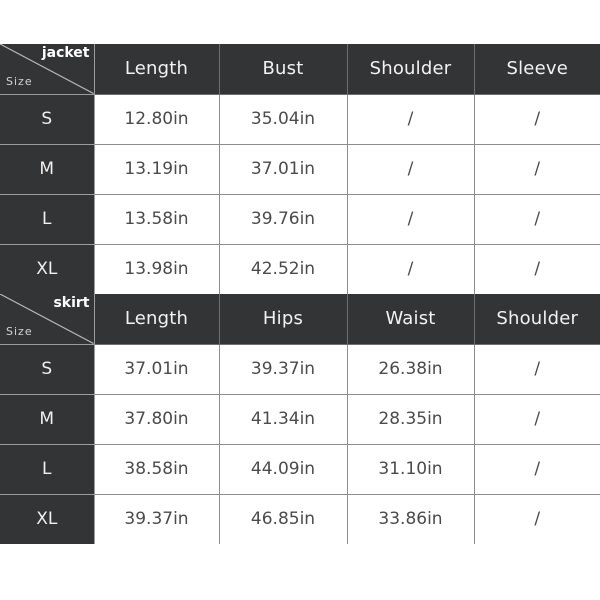 Image resolution: width=600 pixels, height=600 pixels. What do you see at coordinates (47, 419) in the screenshot?
I see `size-cell-skirt-m: M` at bounding box center [47, 419].